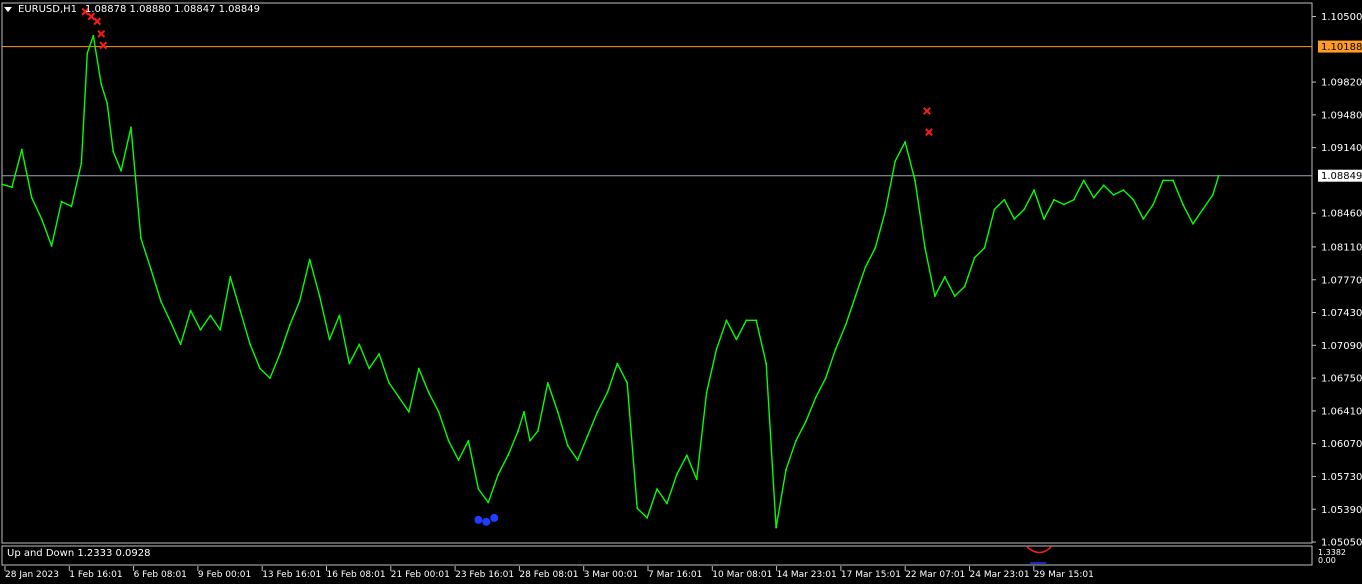 The width and height of the screenshot is (1362, 584). Describe the element at coordinates (8, 9) in the screenshot. I see `dropdown-triangle-icon` at that location.